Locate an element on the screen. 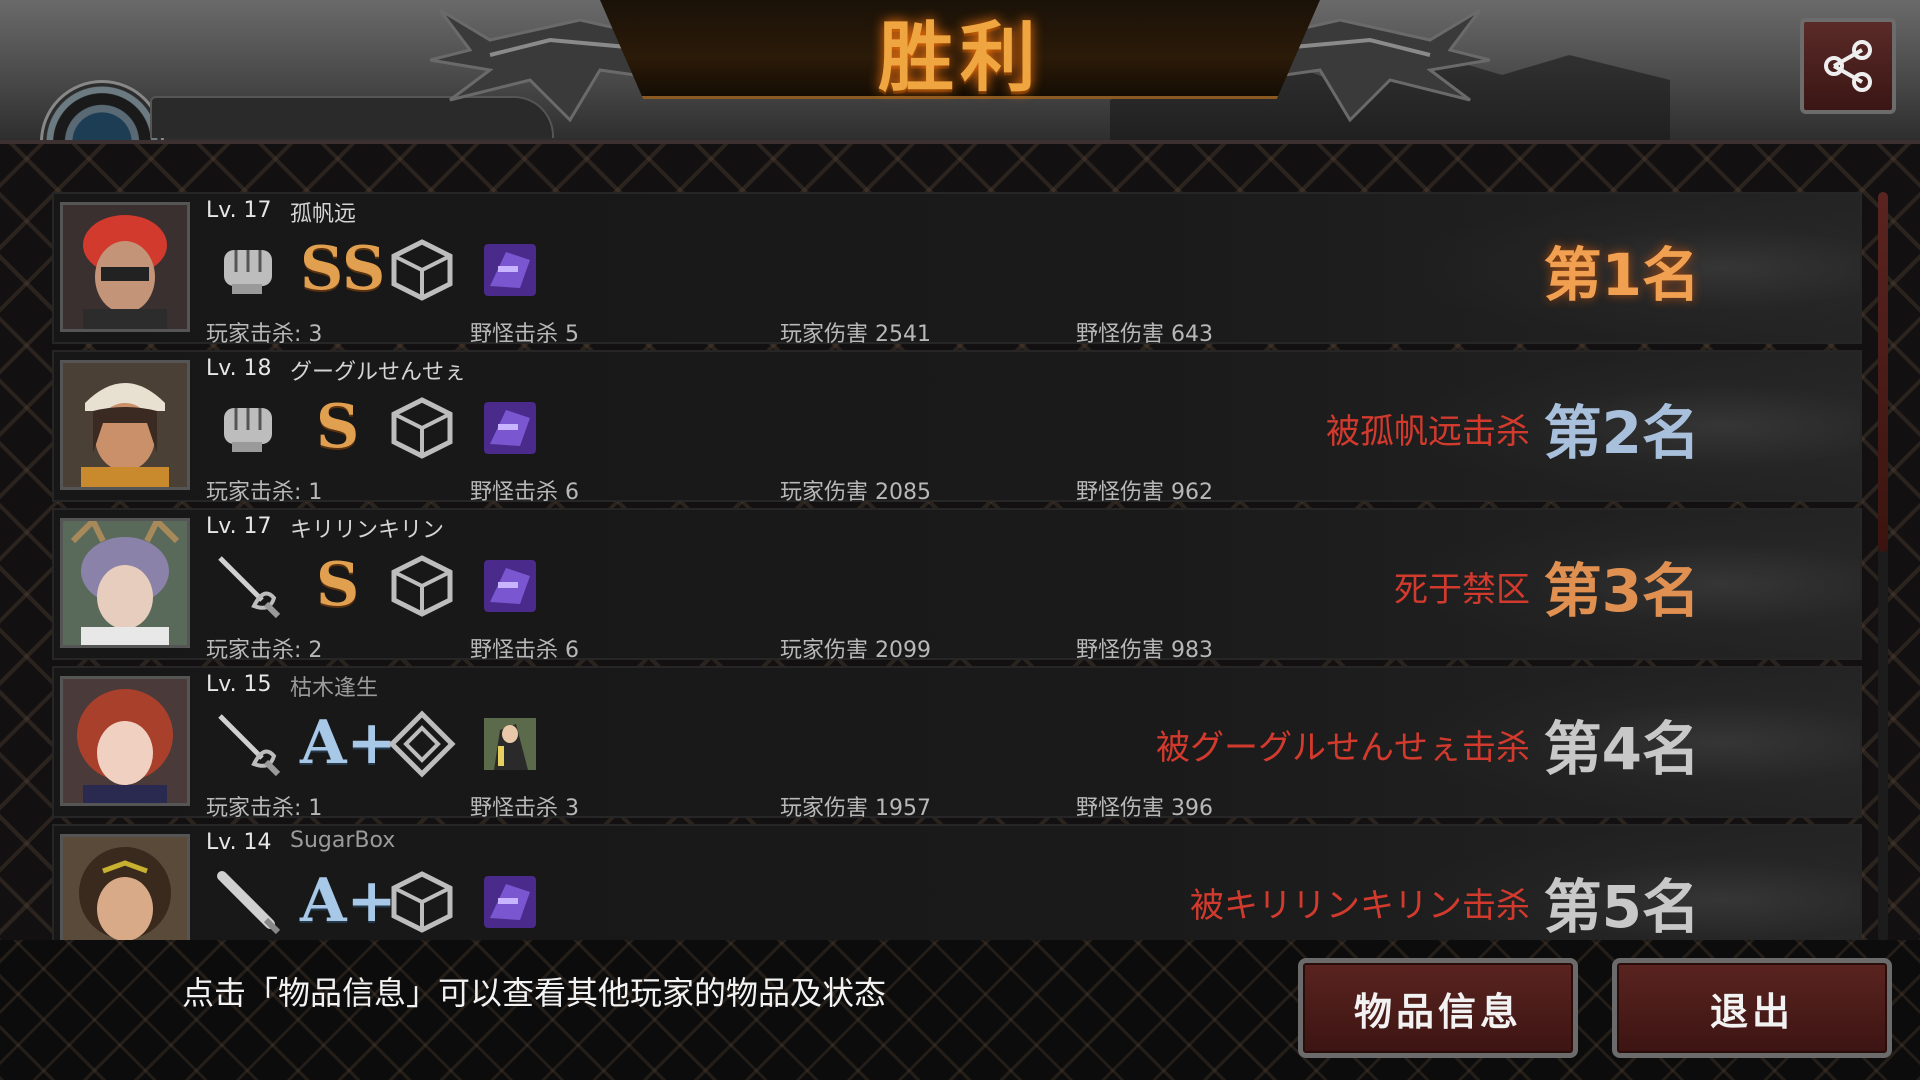 The width and height of the screenshot is (1920, 1080). monster-kills: 野怪击杀 3 is located at coordinates (524, 808).